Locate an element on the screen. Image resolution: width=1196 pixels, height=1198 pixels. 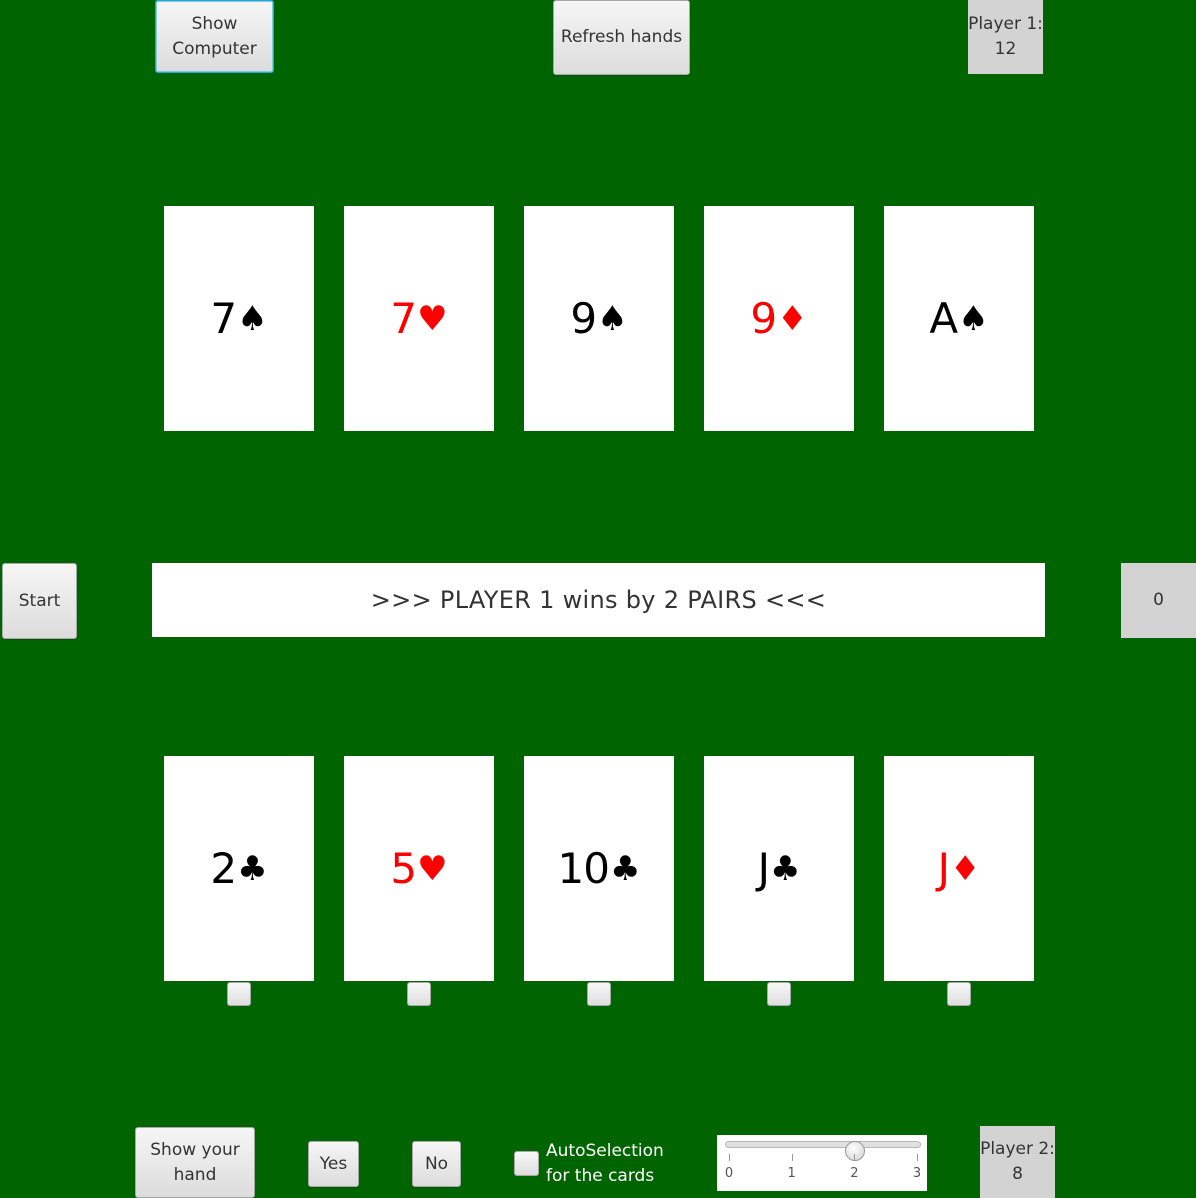
player-card: 10 ♣ is located at coordinates (599, 868).